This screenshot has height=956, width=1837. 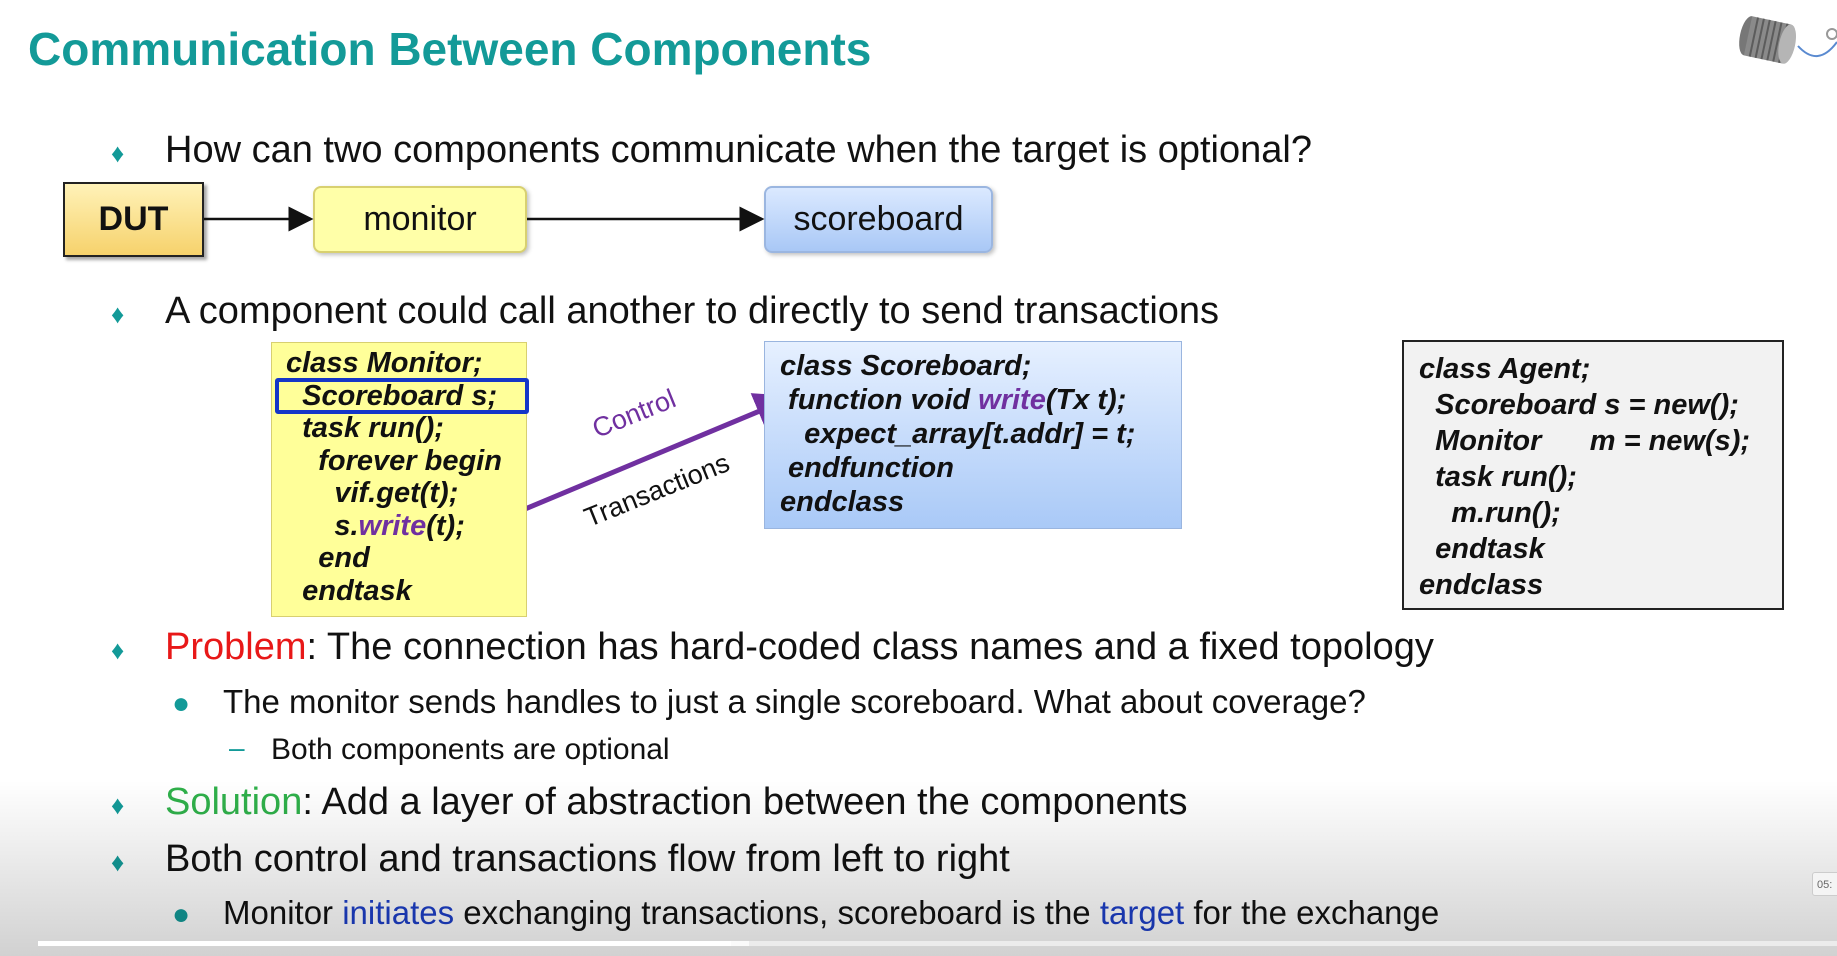 What do you see at coordinates (470, 749) in the screenshot?
I see `problem-sub-sub-bullet: Both components are optional` at bounding box center [470, 749].